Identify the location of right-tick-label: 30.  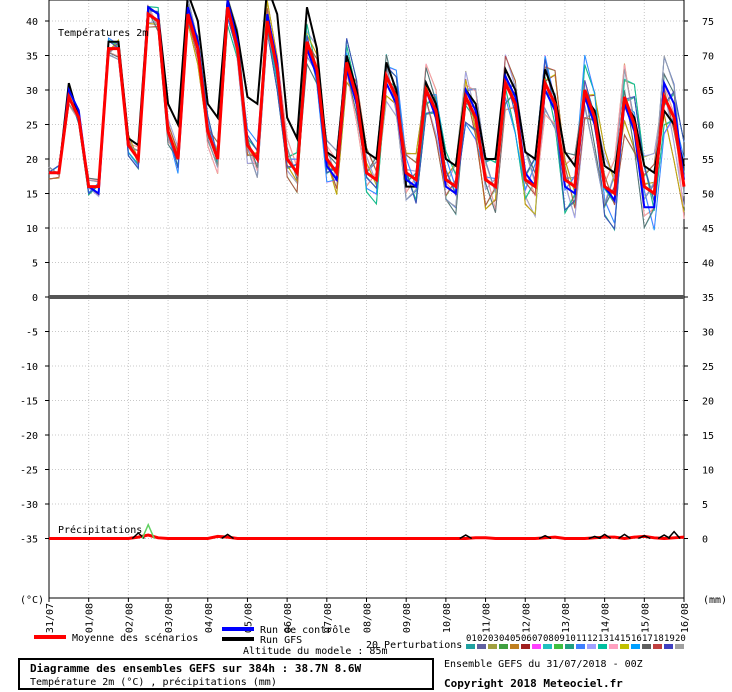
(708, 333).